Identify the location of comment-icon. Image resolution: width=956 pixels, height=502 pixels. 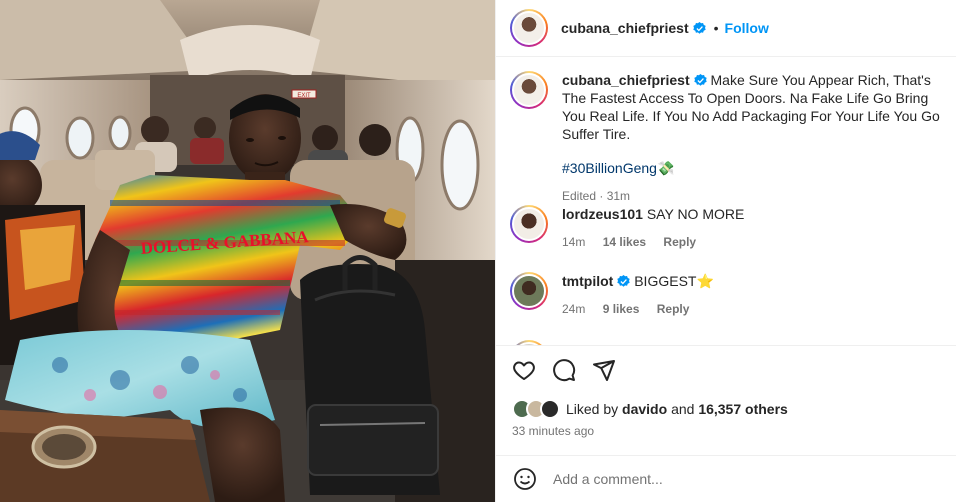
(564, 370).